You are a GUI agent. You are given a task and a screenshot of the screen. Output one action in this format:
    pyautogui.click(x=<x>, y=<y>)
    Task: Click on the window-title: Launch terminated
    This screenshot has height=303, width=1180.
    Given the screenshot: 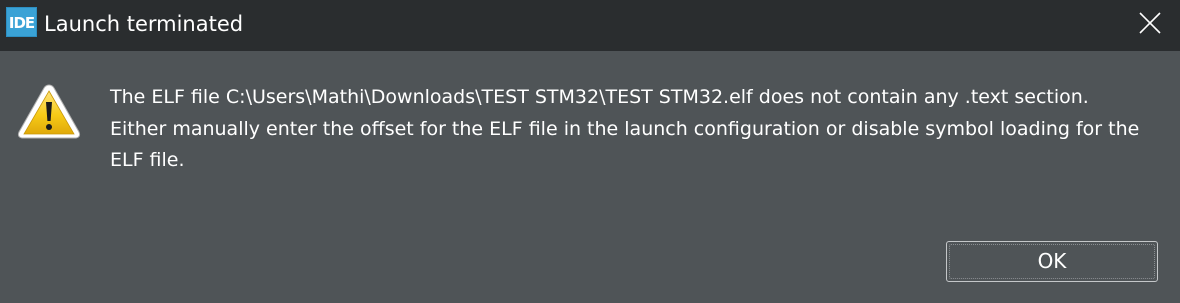 What is the action you would take?
    pyautogui.click(x=144, y=24)
    